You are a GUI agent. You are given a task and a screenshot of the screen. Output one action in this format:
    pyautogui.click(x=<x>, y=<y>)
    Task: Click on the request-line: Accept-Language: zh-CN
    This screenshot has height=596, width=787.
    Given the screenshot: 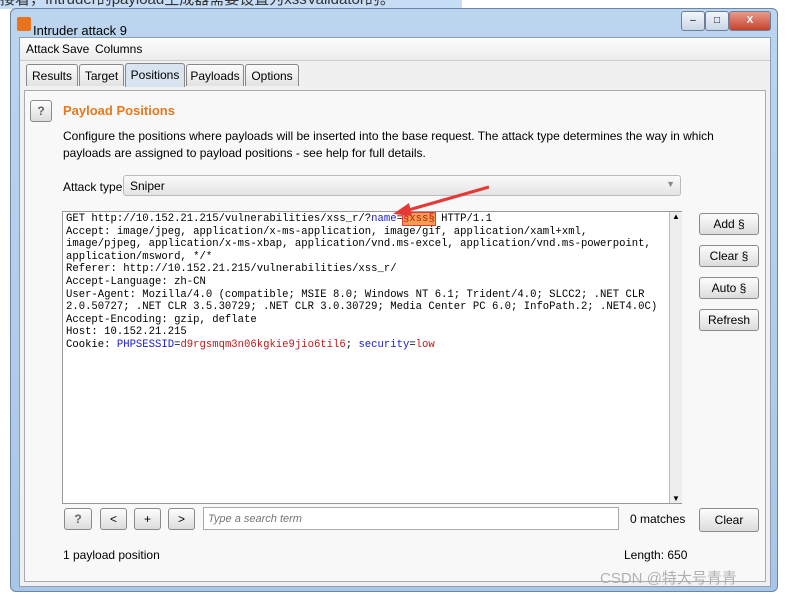 What is the action you would take?
    pyautogui.click(x=136, y=281)
    